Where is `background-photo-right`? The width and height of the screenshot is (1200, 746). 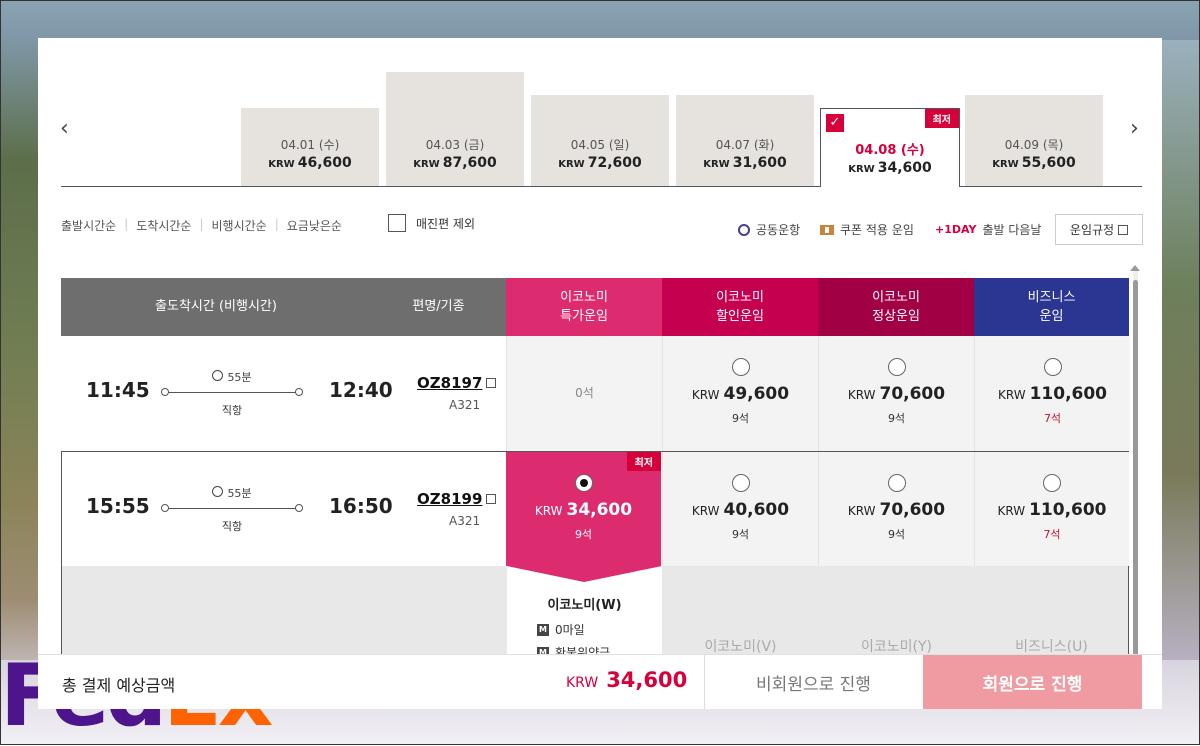 background-photo-right is located at coordinates (1181, 350).